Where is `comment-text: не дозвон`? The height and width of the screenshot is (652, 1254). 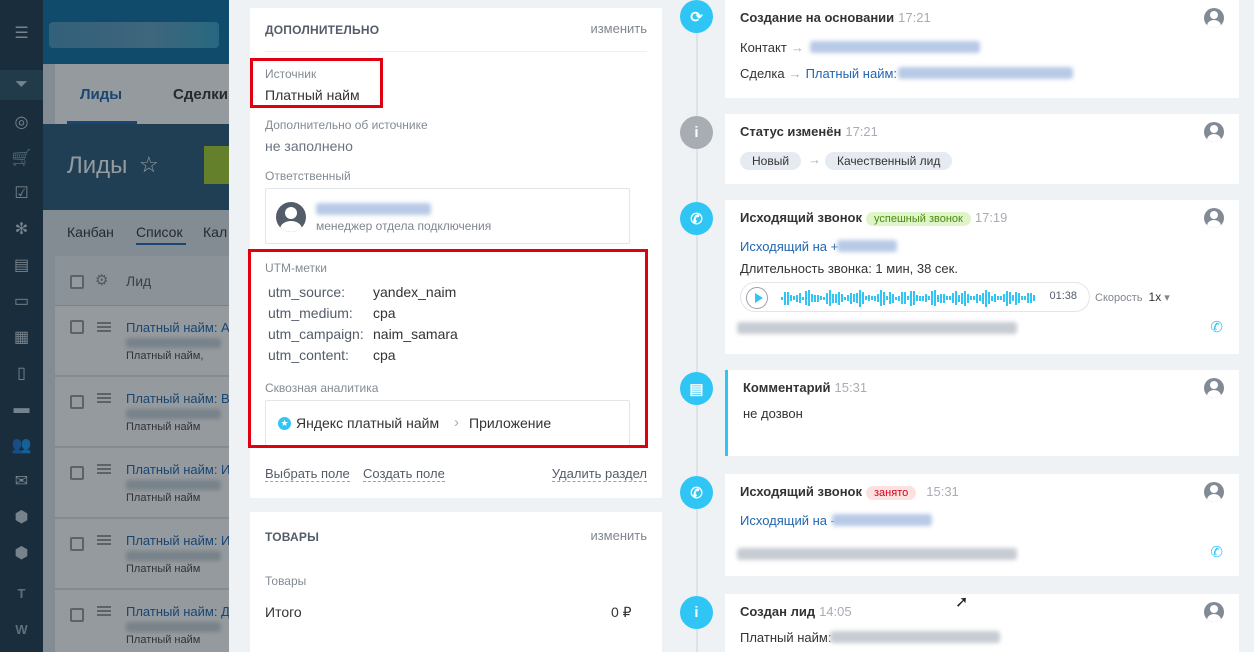
comment-text: не дозвон is located at coordinates (773, 413).